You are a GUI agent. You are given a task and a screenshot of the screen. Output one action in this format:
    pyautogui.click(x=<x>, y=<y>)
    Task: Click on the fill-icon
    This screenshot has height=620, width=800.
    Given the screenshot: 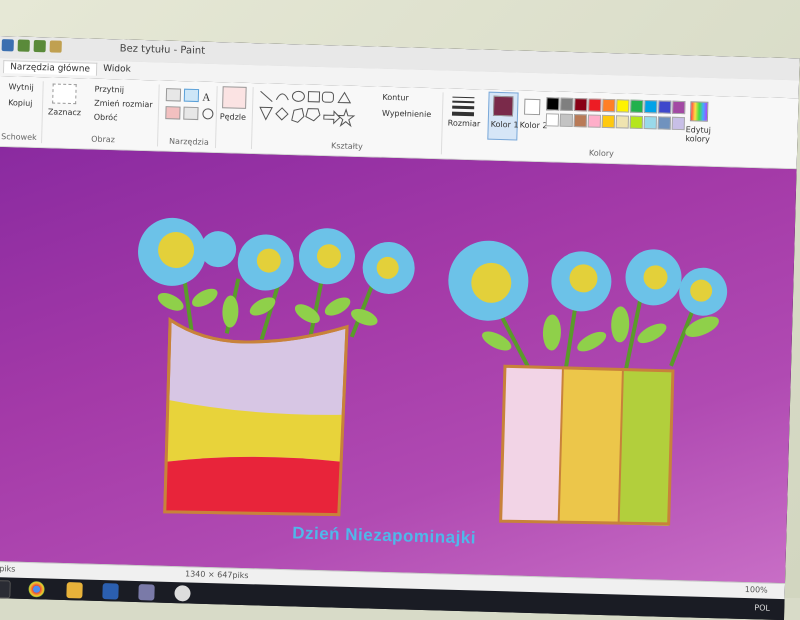 What is the action you would take?
    pyautogui.click(x=191, y=95)
    